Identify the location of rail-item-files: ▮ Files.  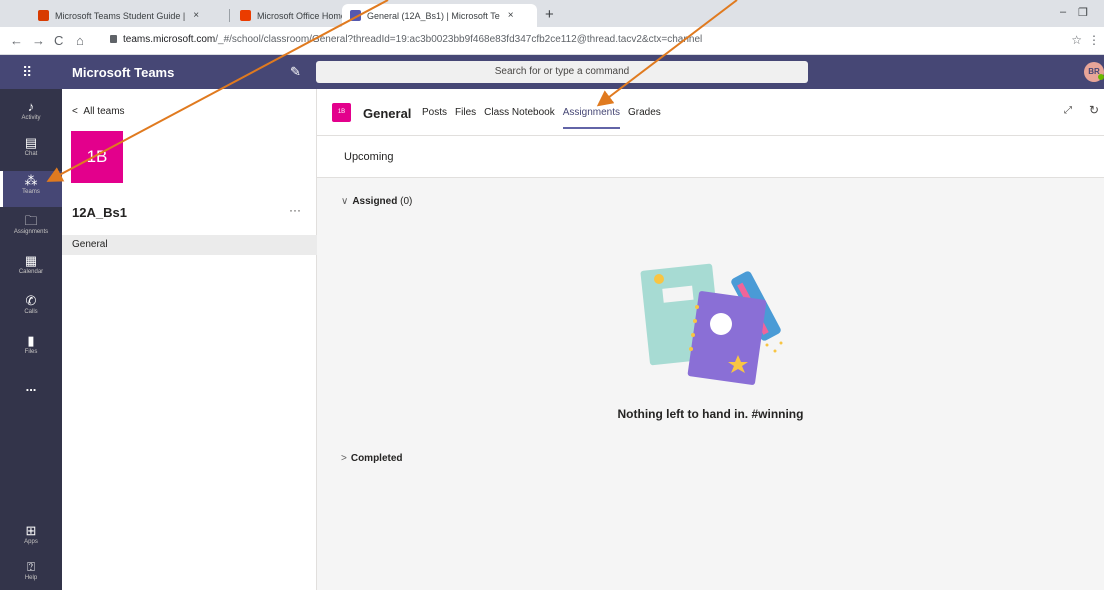
(31, 350).